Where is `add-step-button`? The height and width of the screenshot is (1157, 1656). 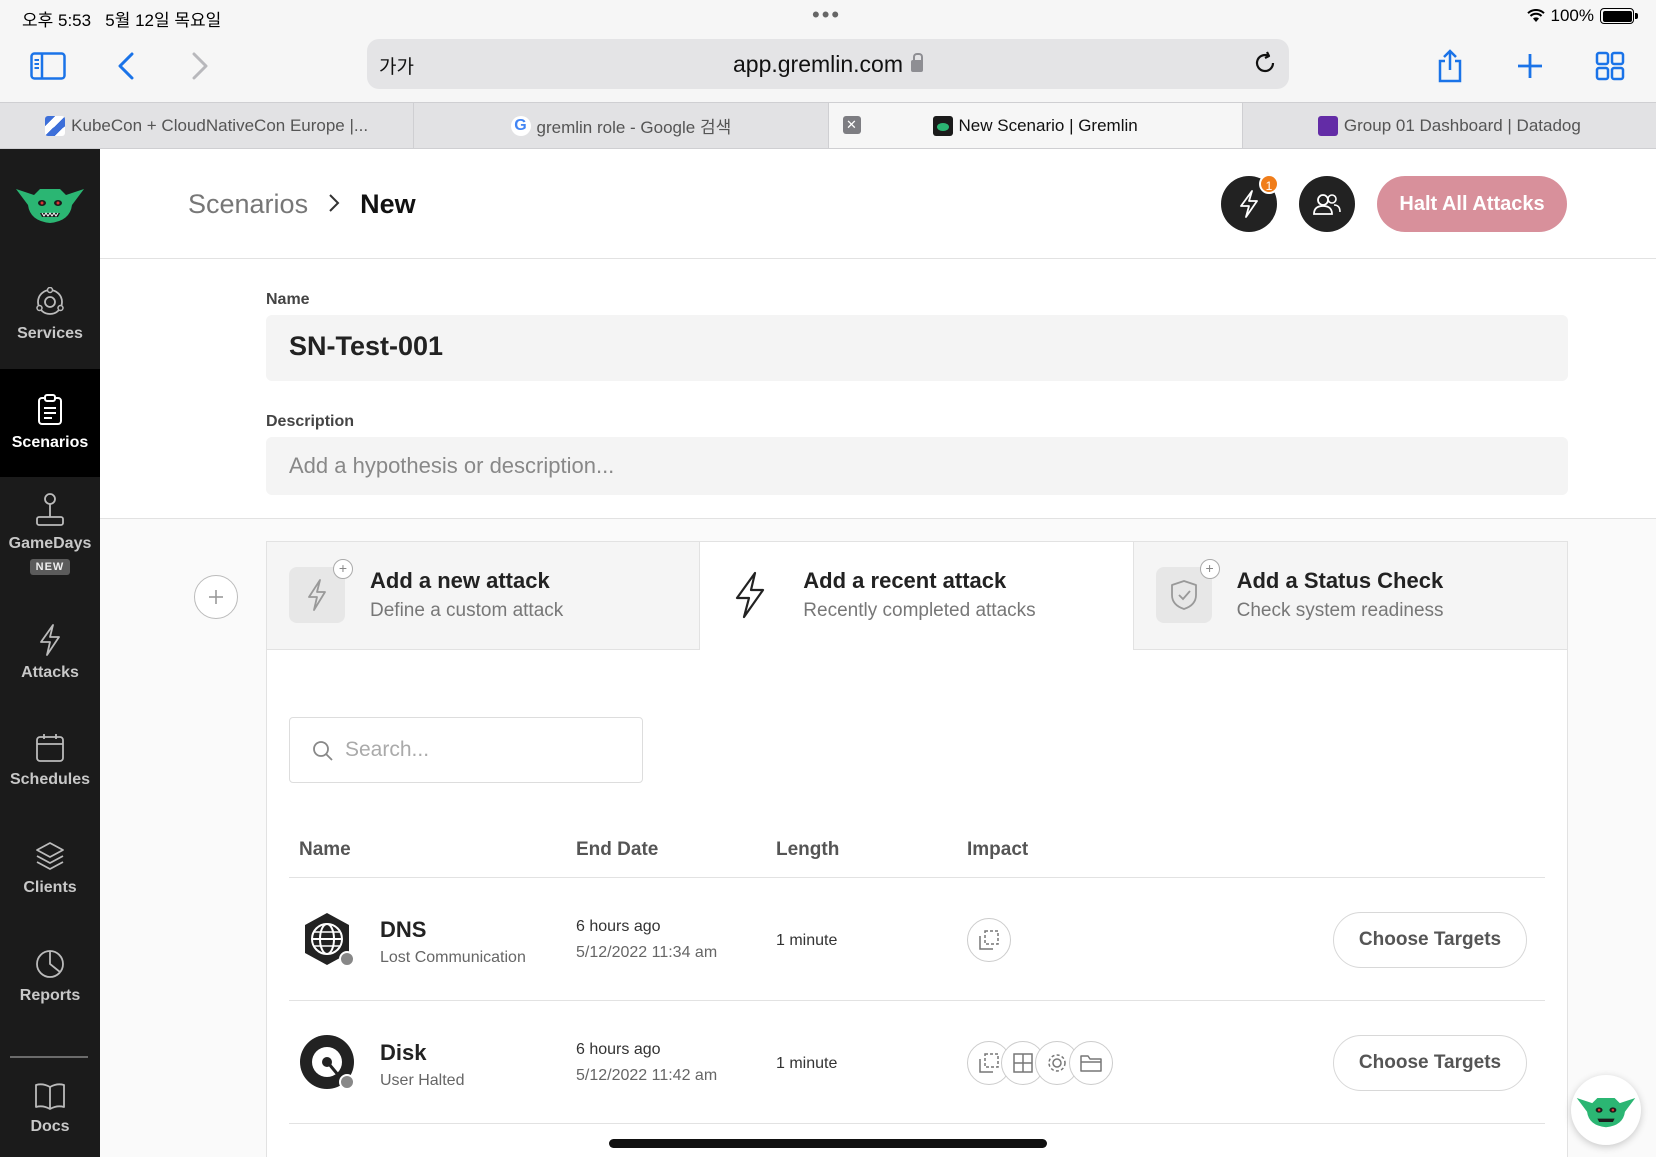 add-step-button is located at coordinates (216, 597).